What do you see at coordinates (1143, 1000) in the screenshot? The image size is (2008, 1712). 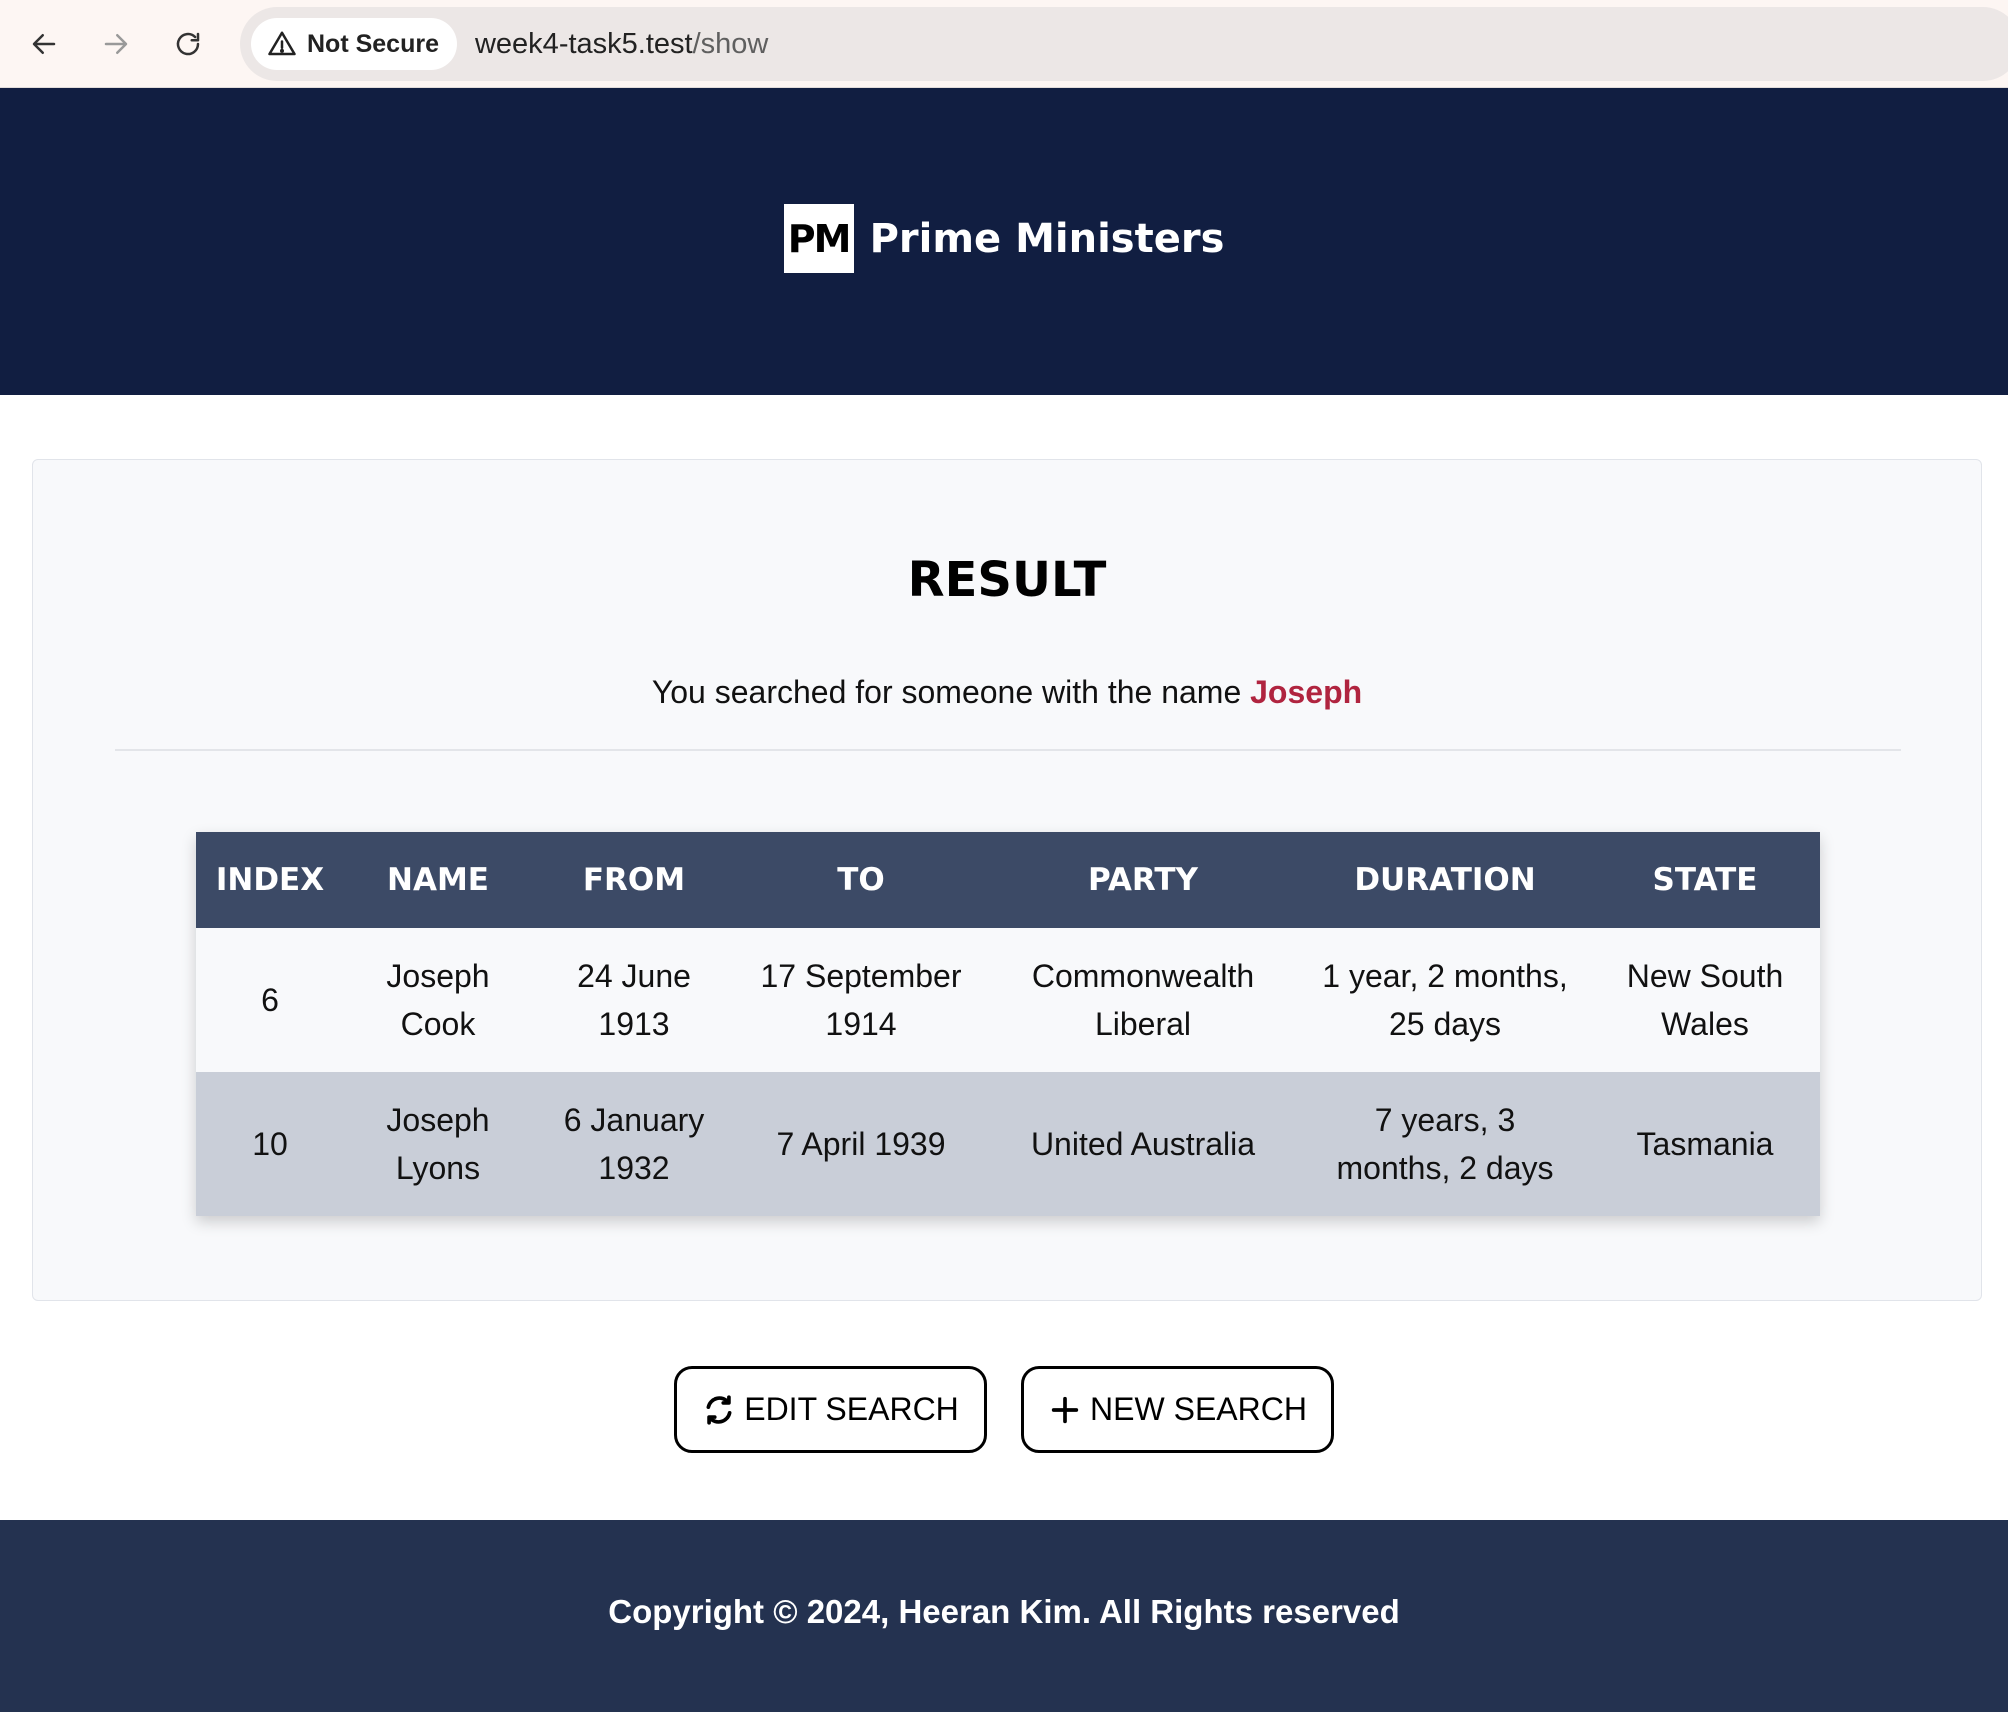 I see `cell-party: Commonwealth Liberal` at bounding box center [1143, 1000].